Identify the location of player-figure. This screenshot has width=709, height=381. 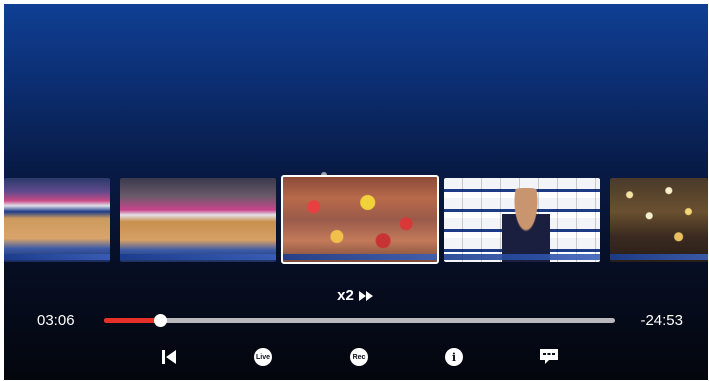
(526, 225).